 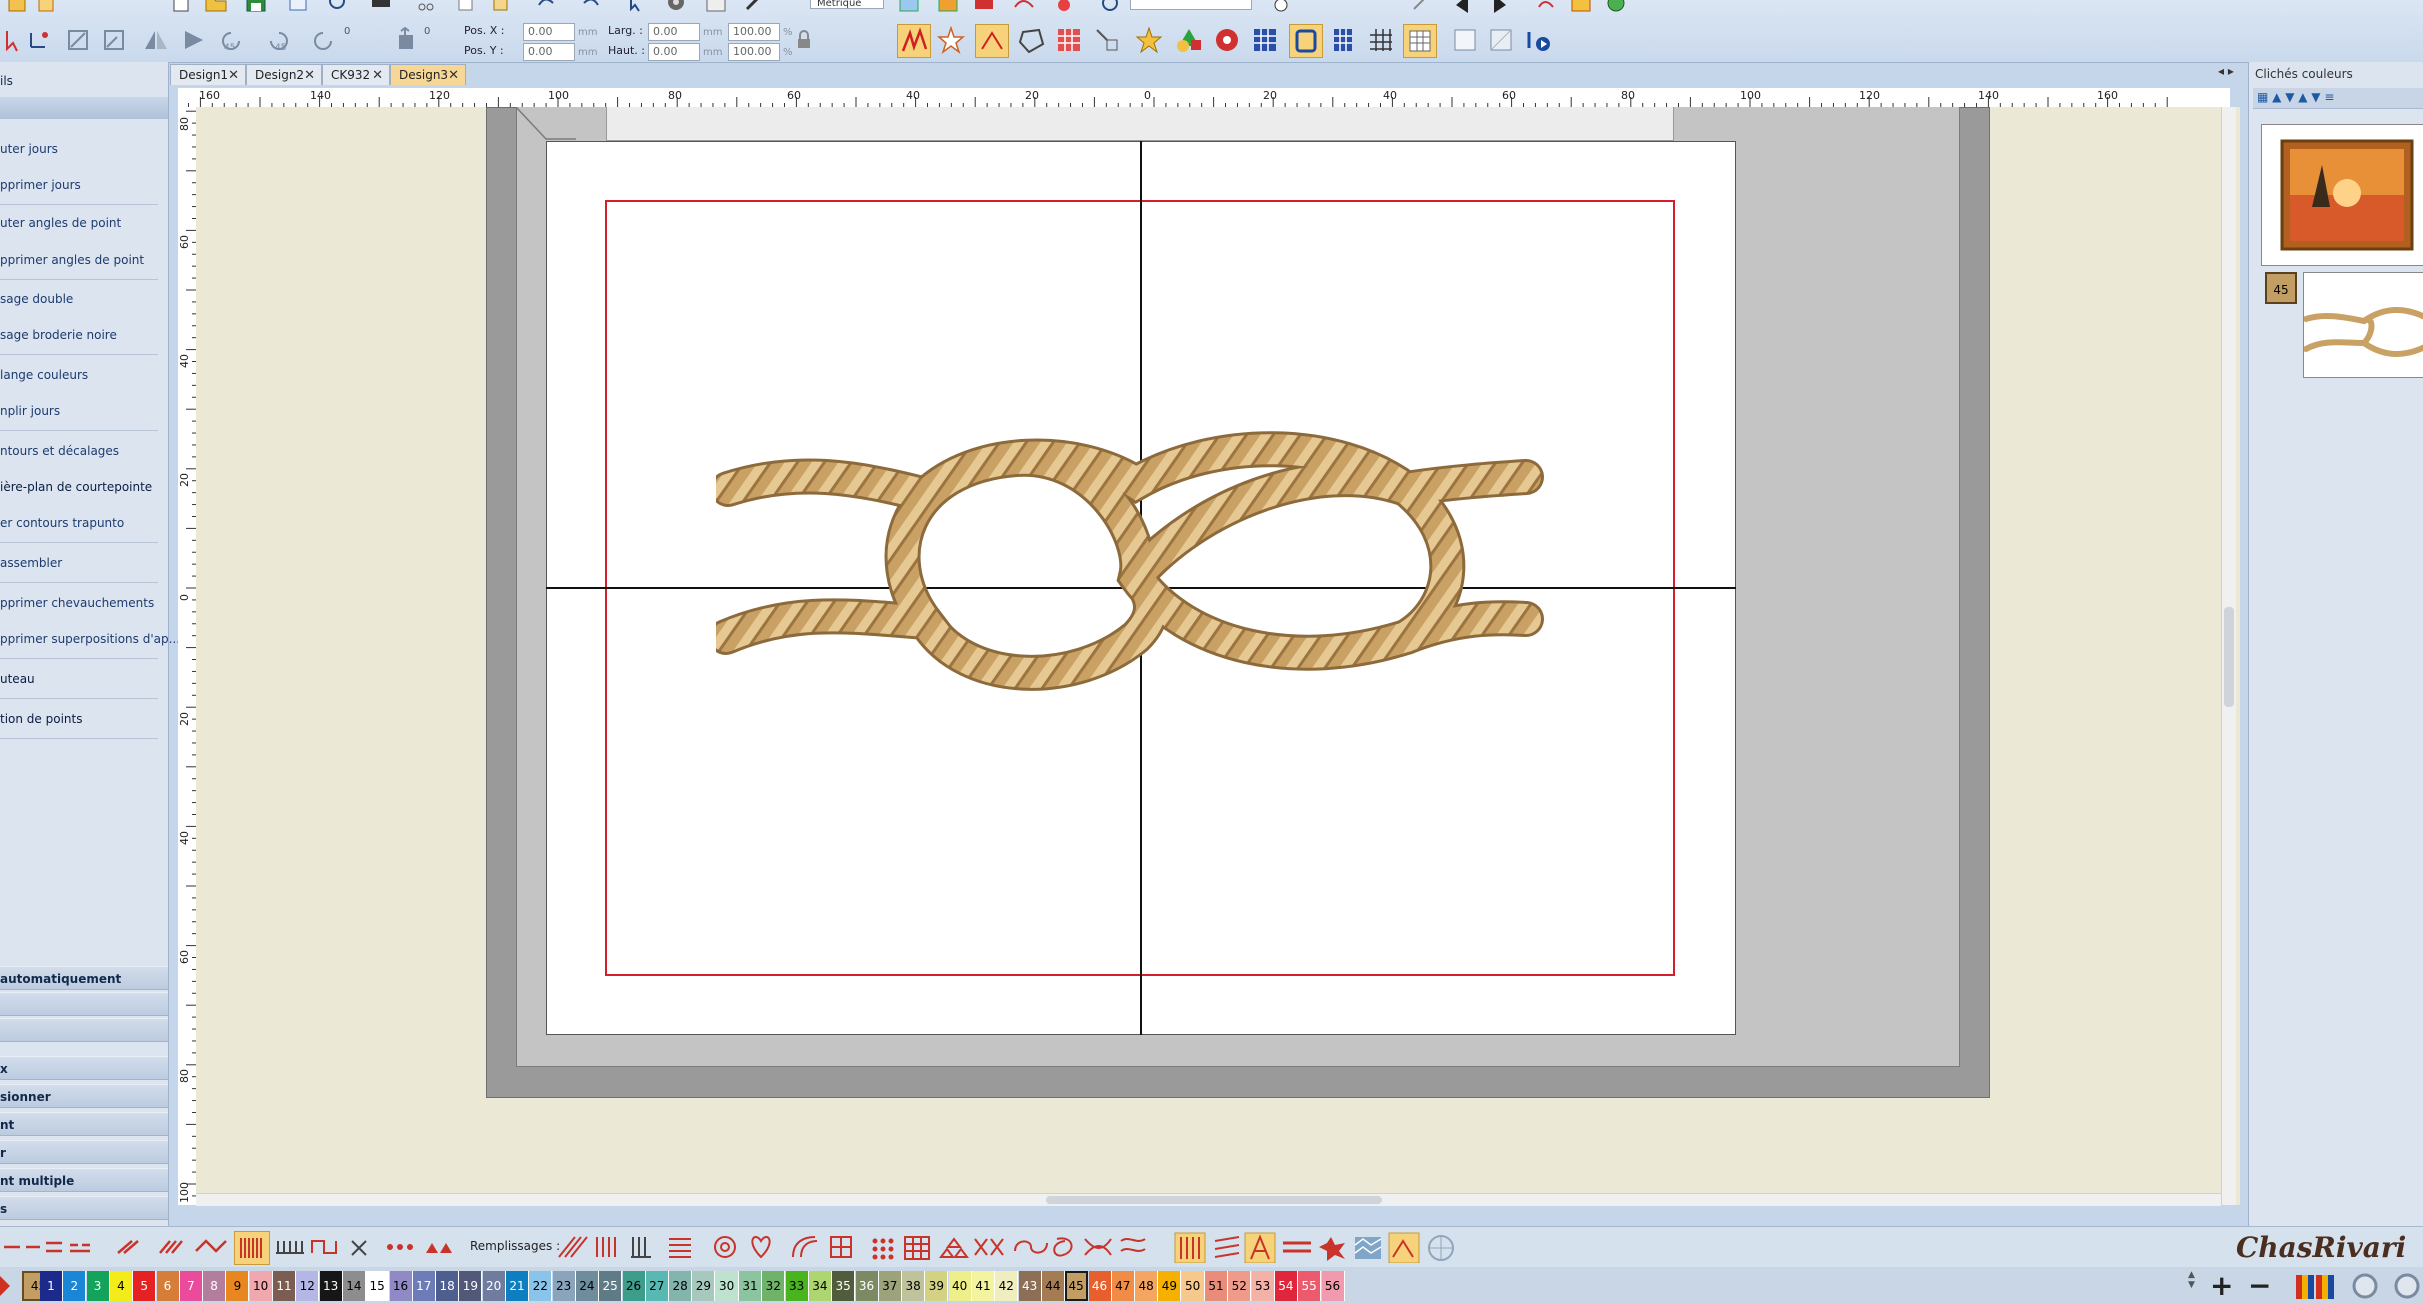 What do you see at coordinates (156, 40) in the screenshot?
I see `mirror-horizontal-icon` at bounding box center [156, 40].